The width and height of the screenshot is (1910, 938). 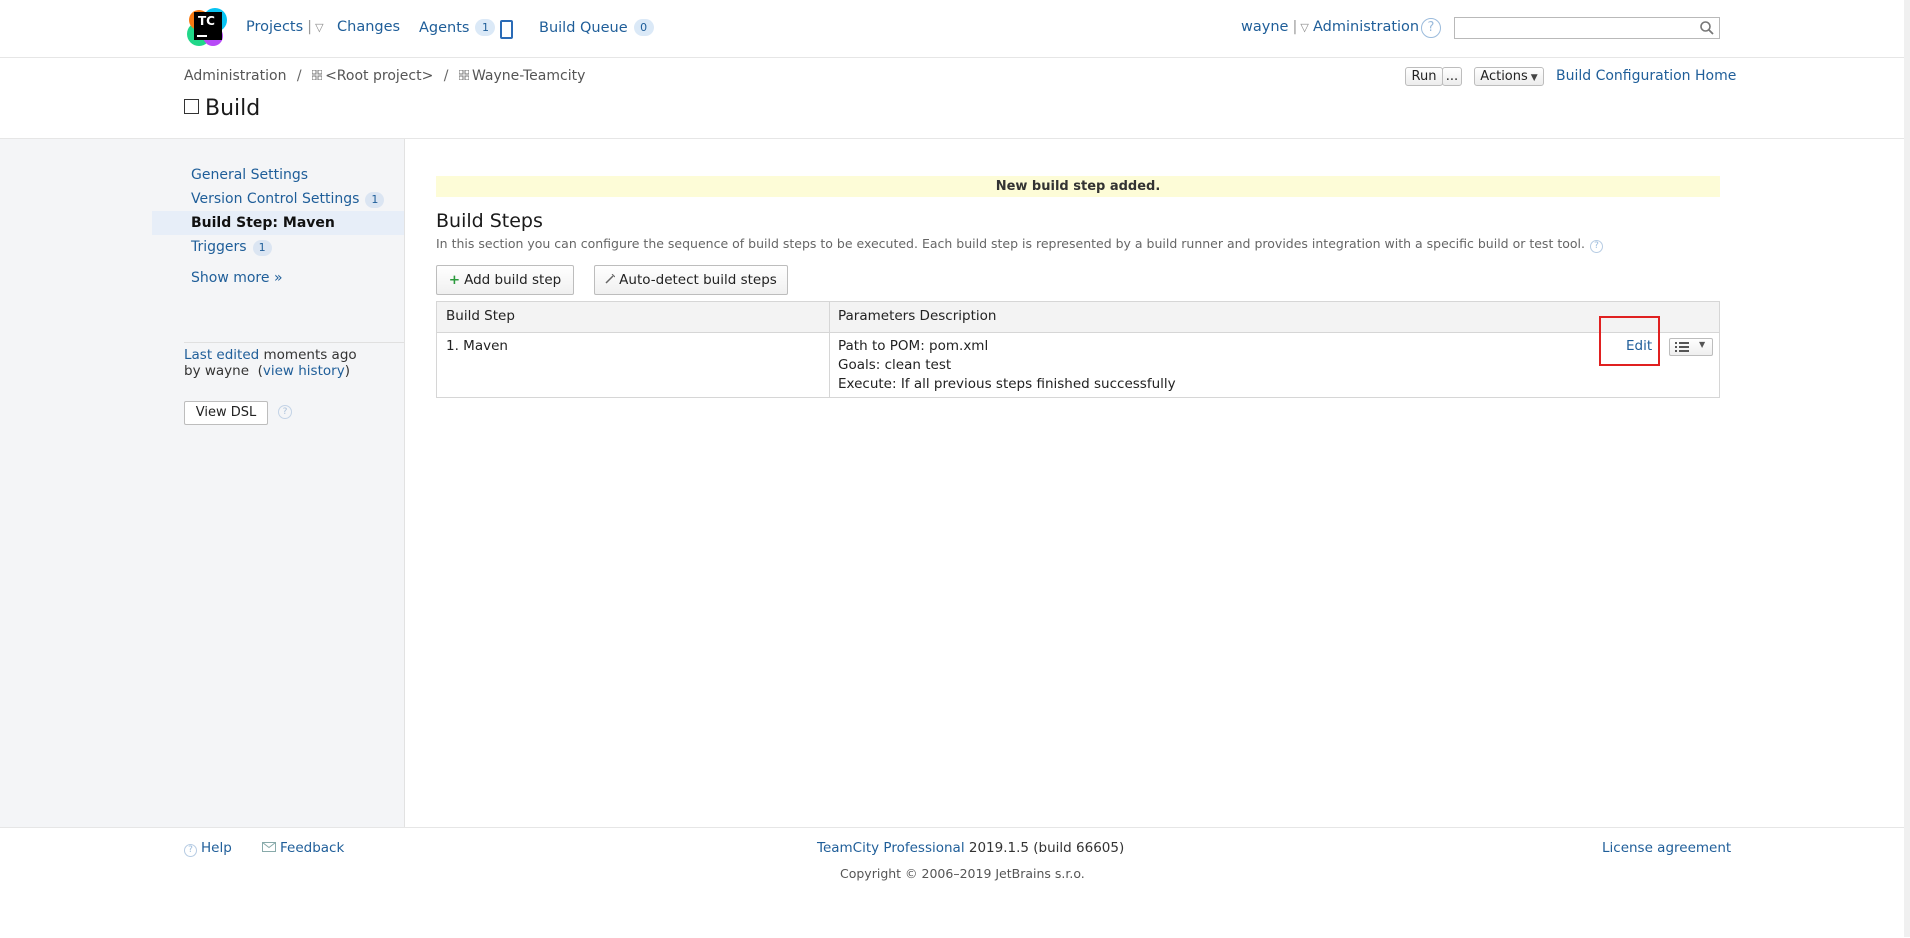 I want to click on build-configuration-home-link: Build Configuration Home, so click(x=1646, y=76).